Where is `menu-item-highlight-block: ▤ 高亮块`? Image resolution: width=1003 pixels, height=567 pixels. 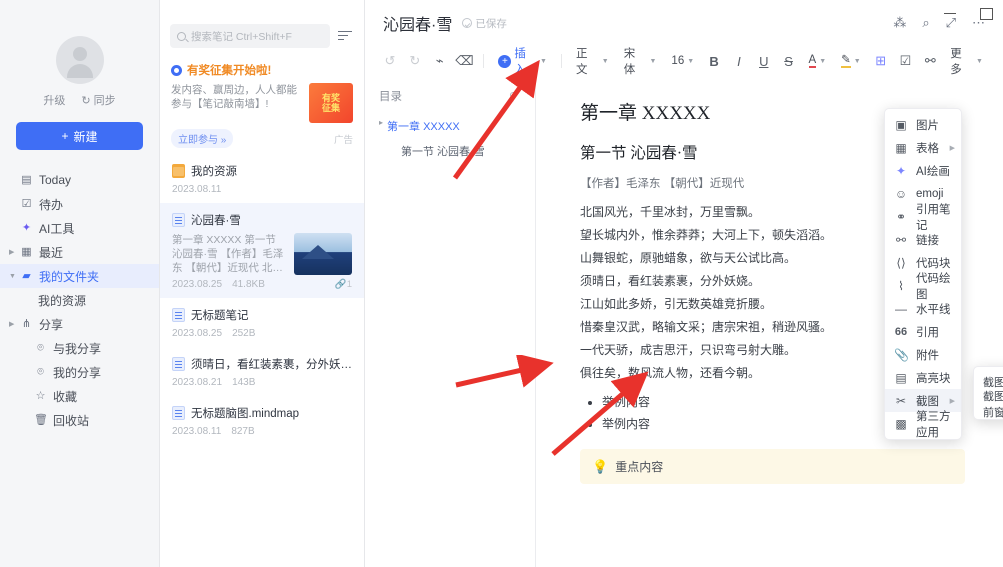
menu-item-highlight-block: ▤ 高亮块 is located at coordinates (923, 377).